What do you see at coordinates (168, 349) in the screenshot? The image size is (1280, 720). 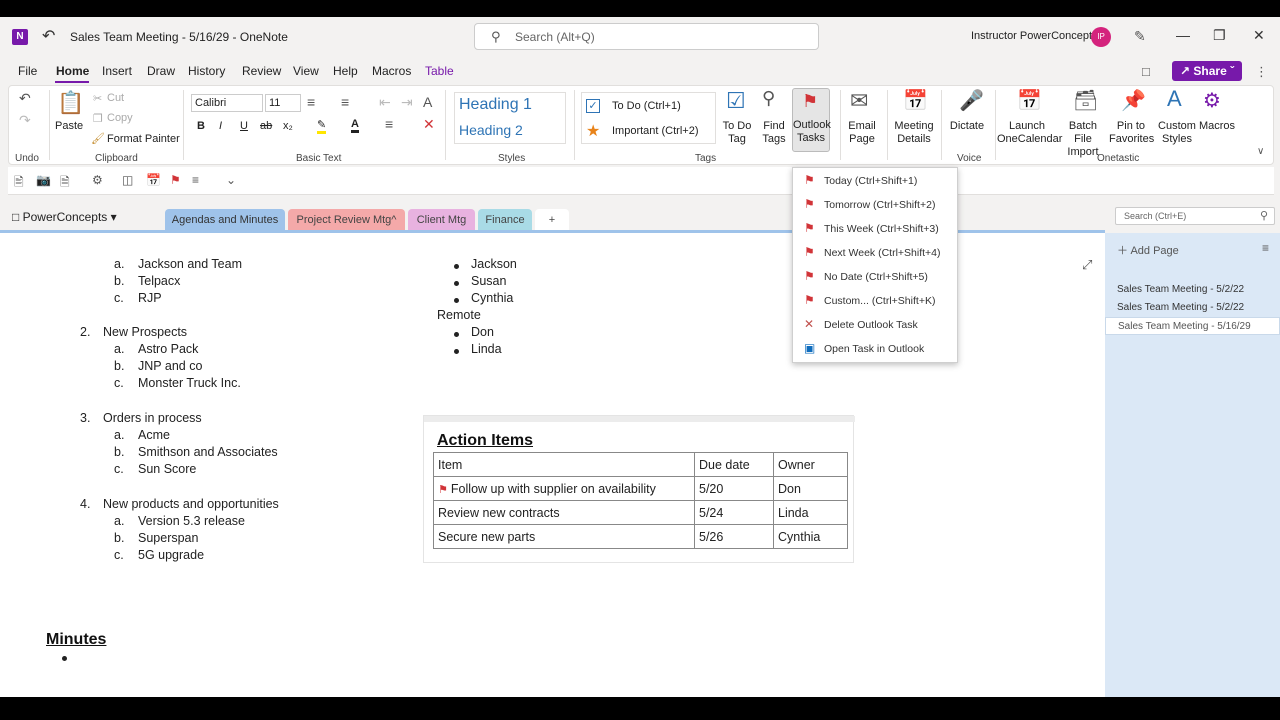 I see `list-item: Astro Pack` at bounding box center [168, 349].